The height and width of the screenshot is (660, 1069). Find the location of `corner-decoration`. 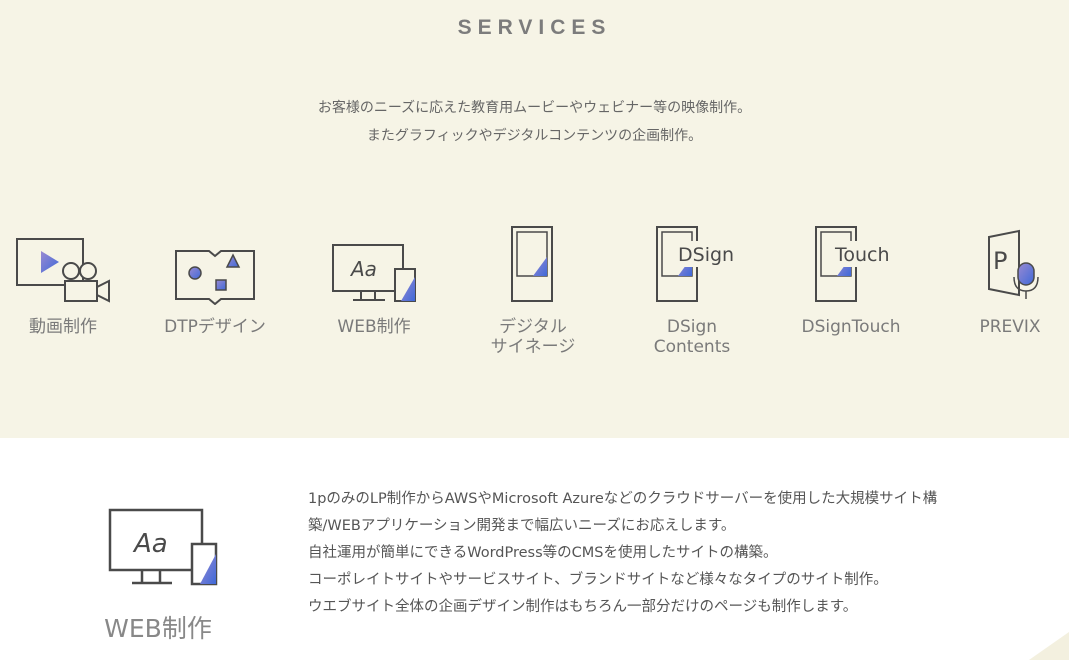

corner-decoration is located at coordinates (1049, 646).